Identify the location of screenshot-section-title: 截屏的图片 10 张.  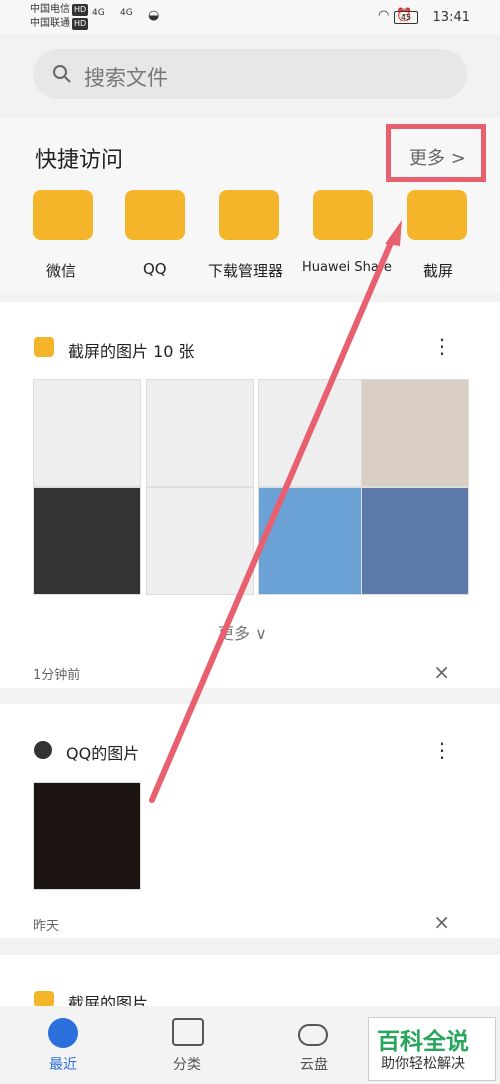
(131, 351).